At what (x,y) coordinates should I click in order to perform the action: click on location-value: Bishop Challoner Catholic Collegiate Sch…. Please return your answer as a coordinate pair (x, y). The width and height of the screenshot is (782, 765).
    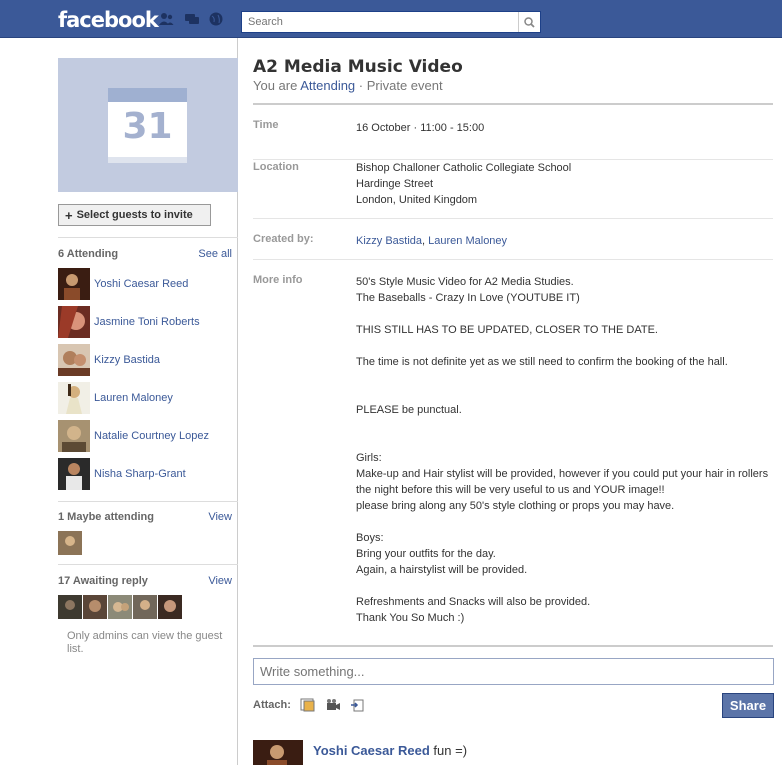
    Looking at the image, I should click on (464, 184).